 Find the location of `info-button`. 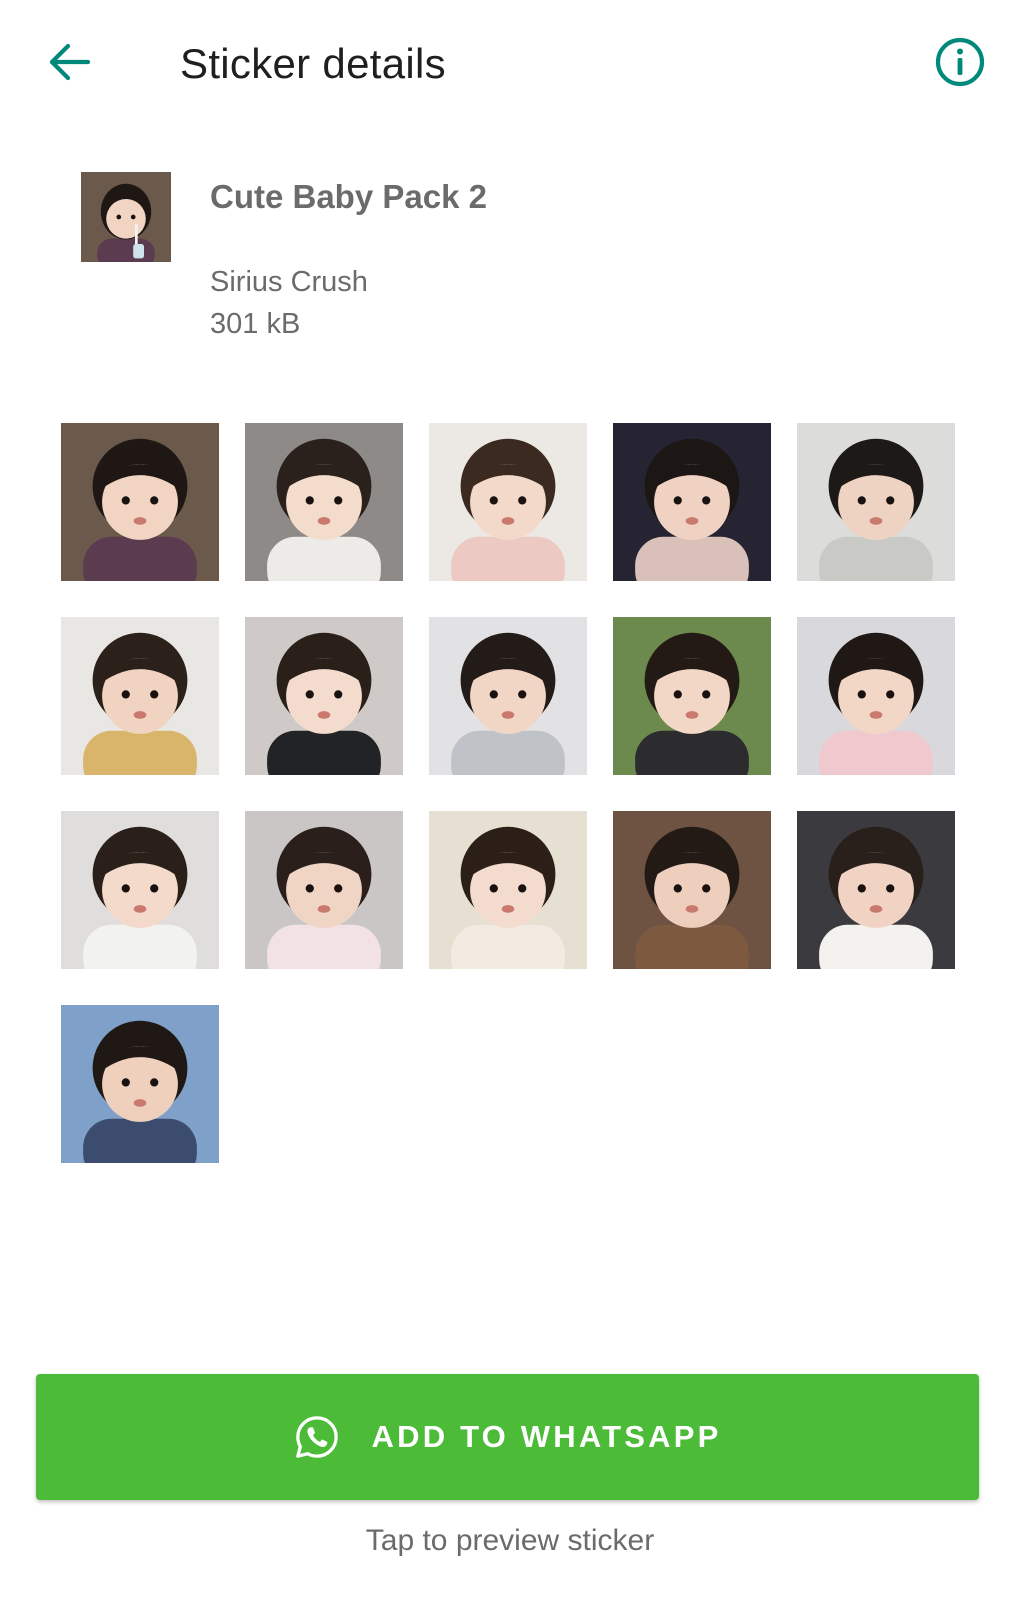

info-button is located at coordinates (960, 64).